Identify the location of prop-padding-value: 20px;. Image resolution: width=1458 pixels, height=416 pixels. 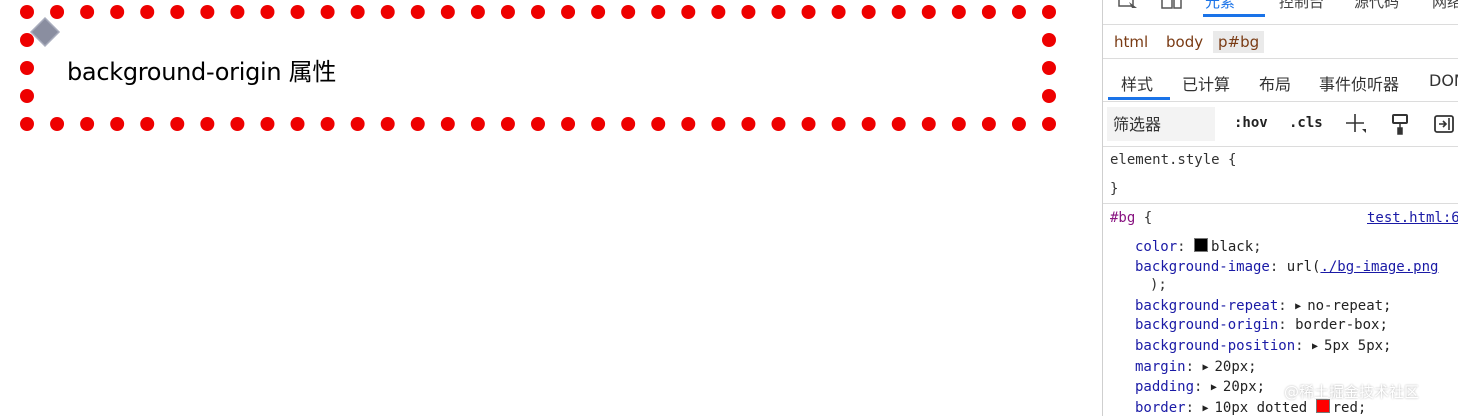
(1244, 387).